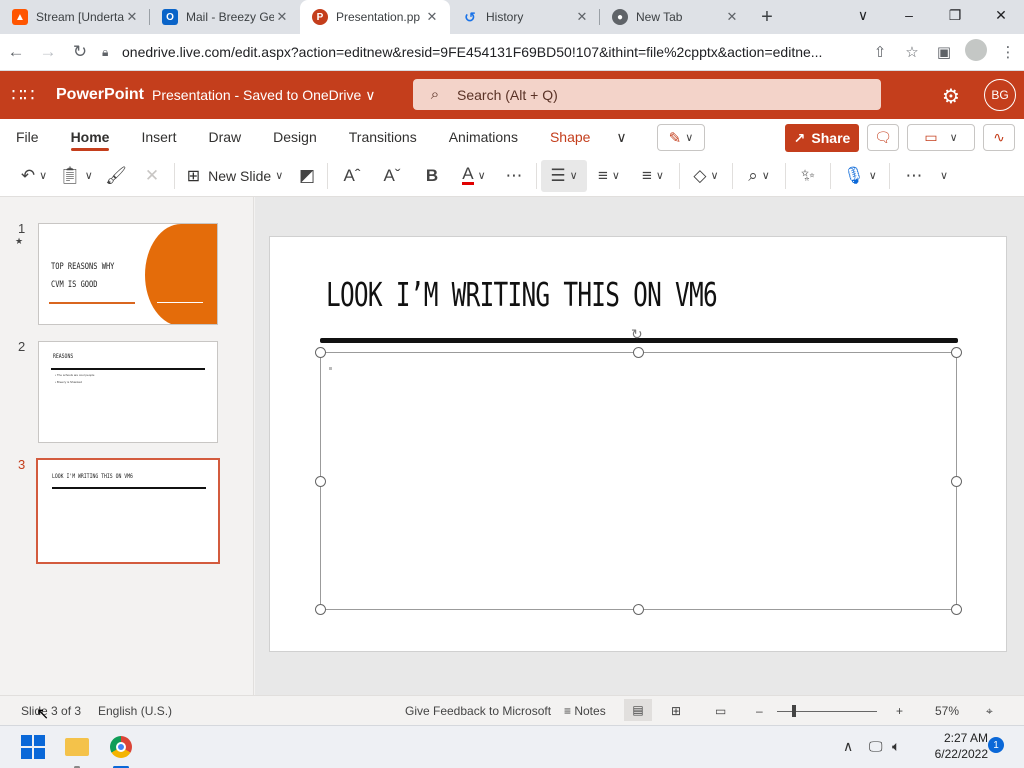 Image resolution: width=1024 pixels, height=768 pixels. I want to click on feedback-link: Give Feedback to Microsoft, so click(478, 711).